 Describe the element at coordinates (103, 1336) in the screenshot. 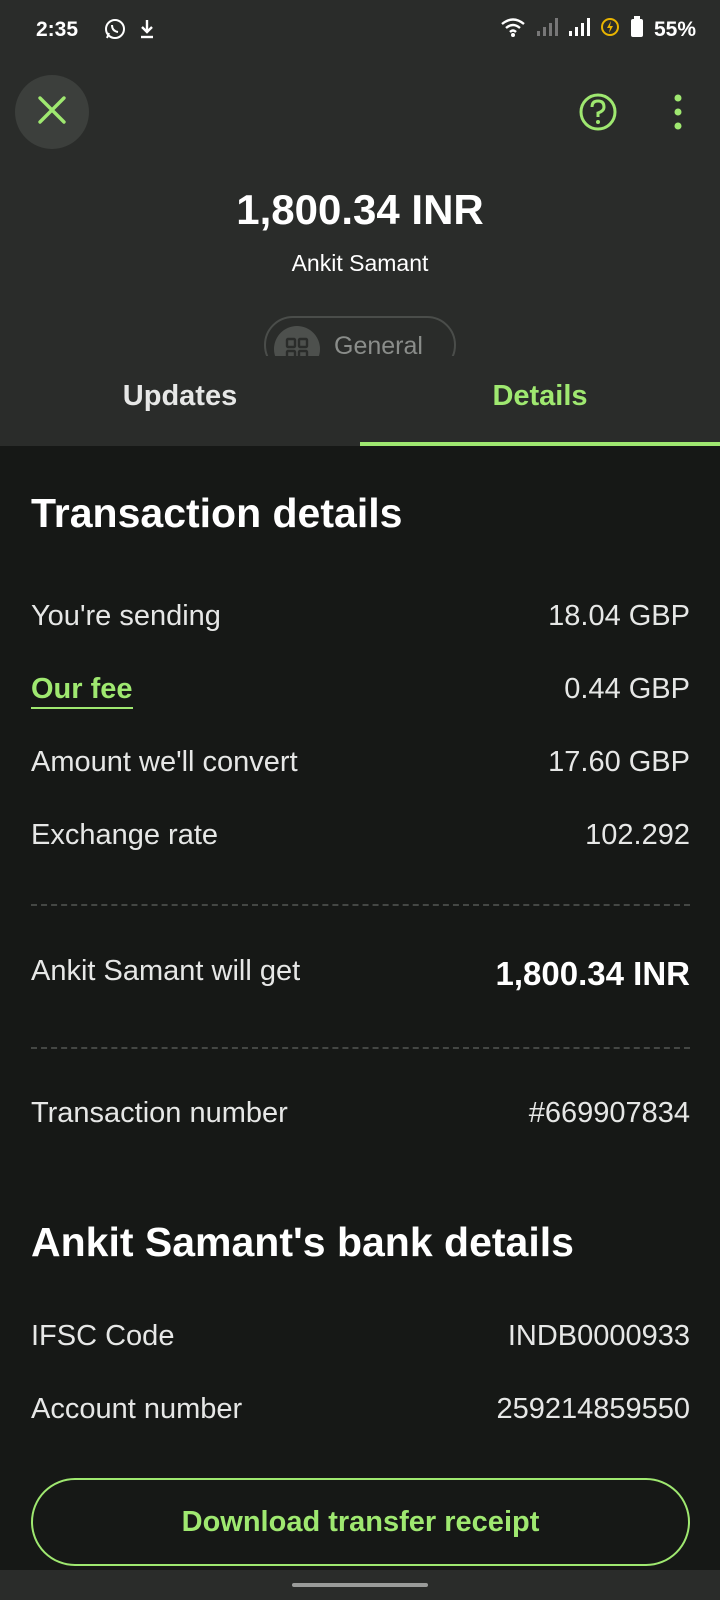

I see `bank-label: IFSC Code` at that location.